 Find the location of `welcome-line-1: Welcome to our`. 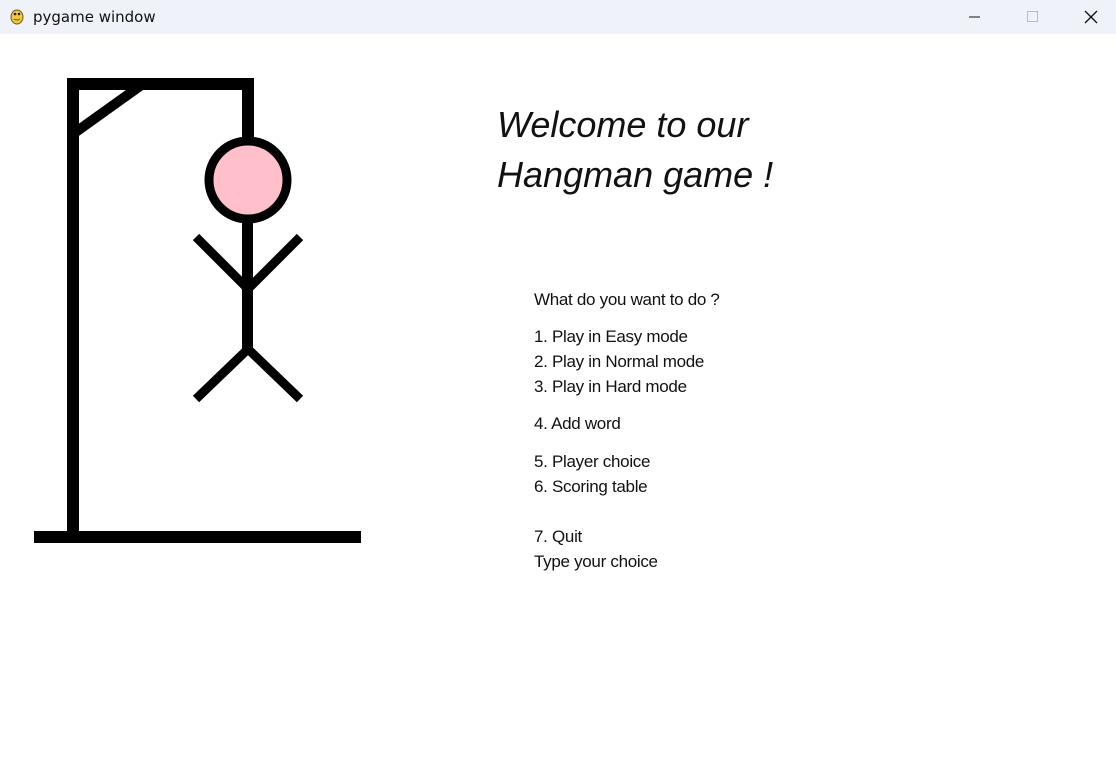

welcome-line-1: Welcome to our is located at coordinates (623, 124).